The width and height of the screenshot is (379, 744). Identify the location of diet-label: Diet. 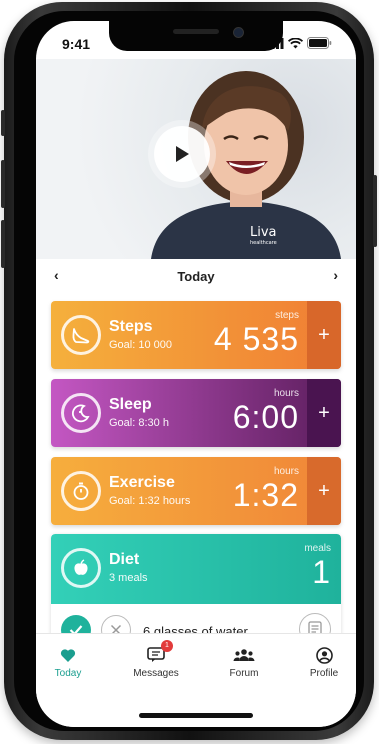
(124, 559).